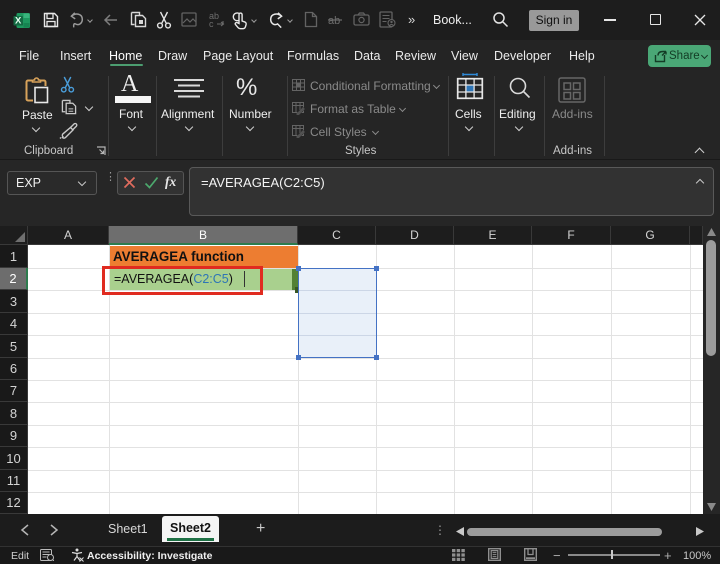 The height and width of the screenshot is (564, 720). Describe the element at coordinates (211, 23) in the screenshot. I see `svg-text: c` at that location.